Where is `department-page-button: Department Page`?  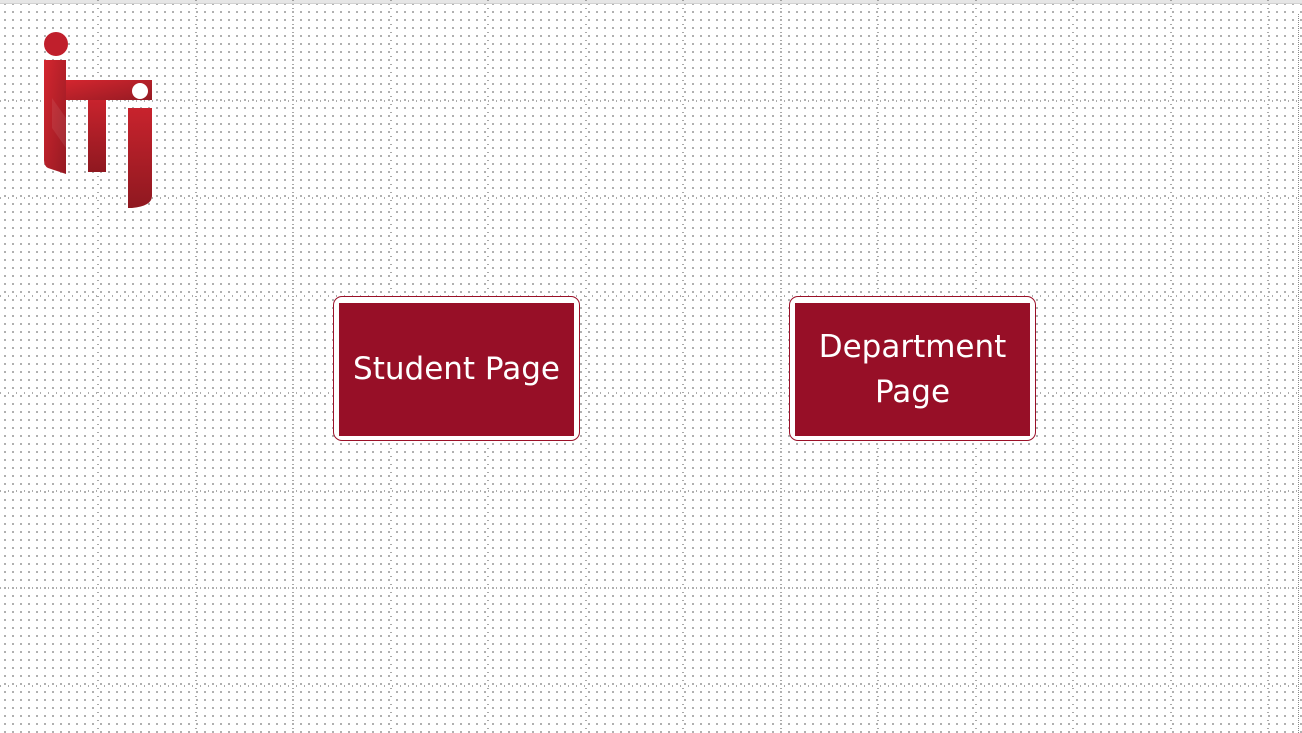 department-page-button: Department Page is located at coordinates (912, 368).